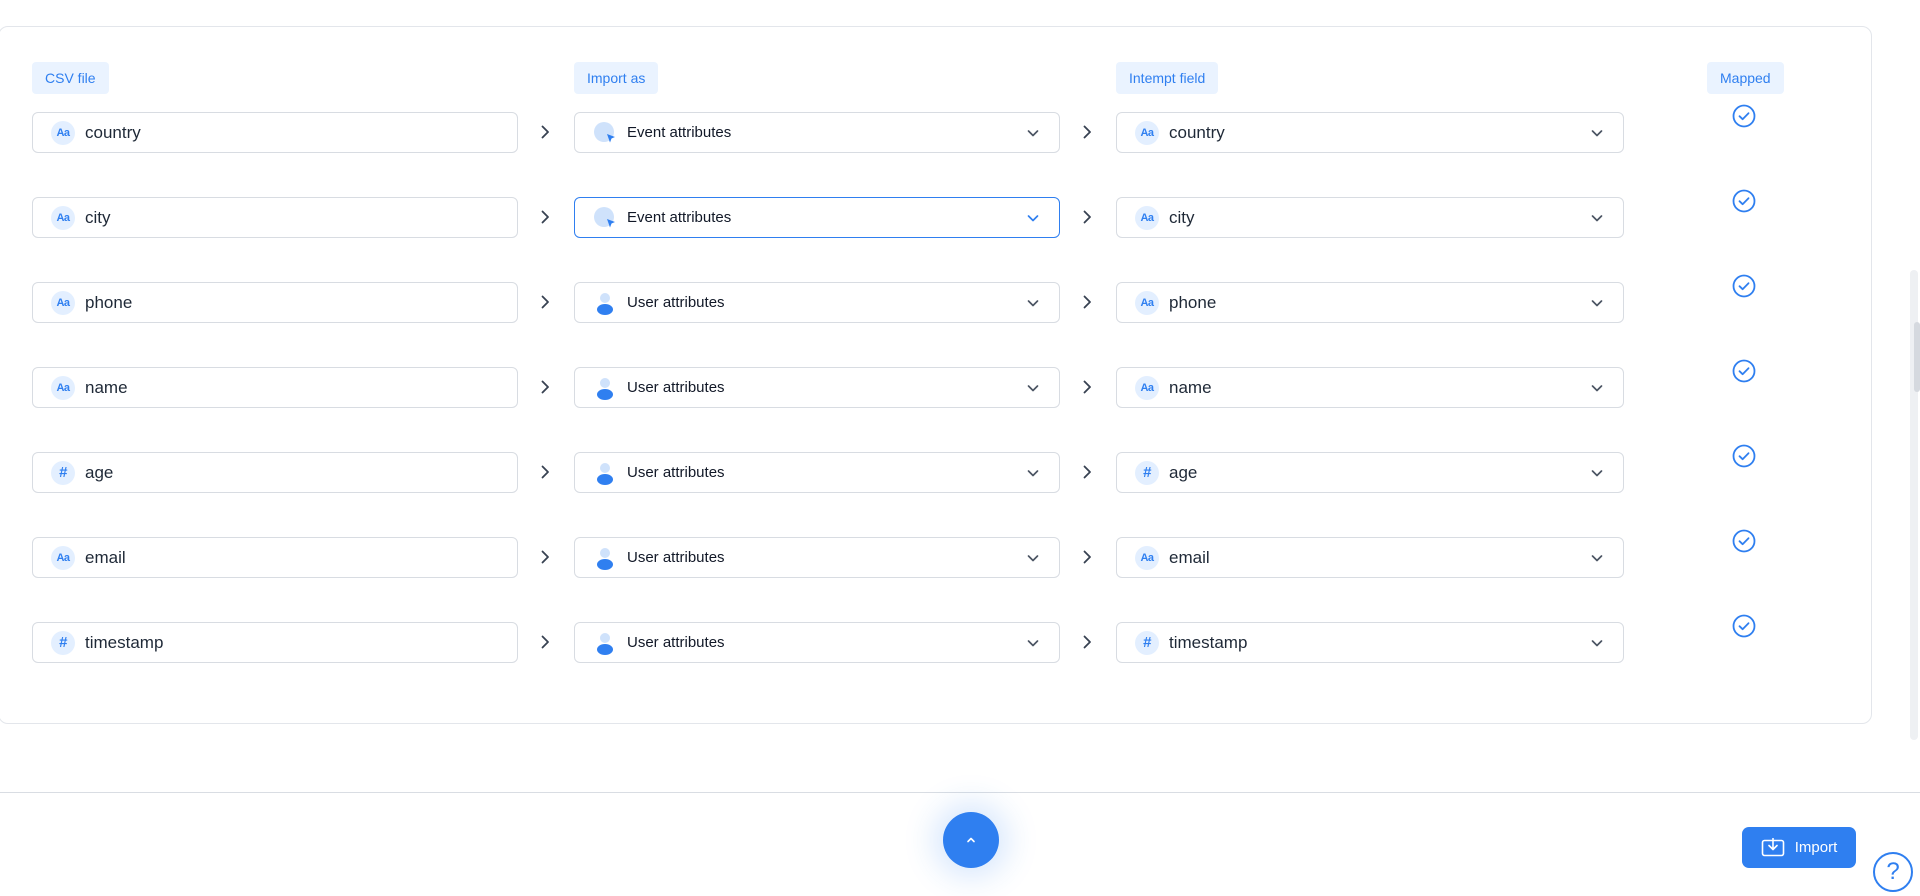  Describe the element at coordinates (275, 642) in the screenshot. I see `csv-field-box: # timestamp` at that location.